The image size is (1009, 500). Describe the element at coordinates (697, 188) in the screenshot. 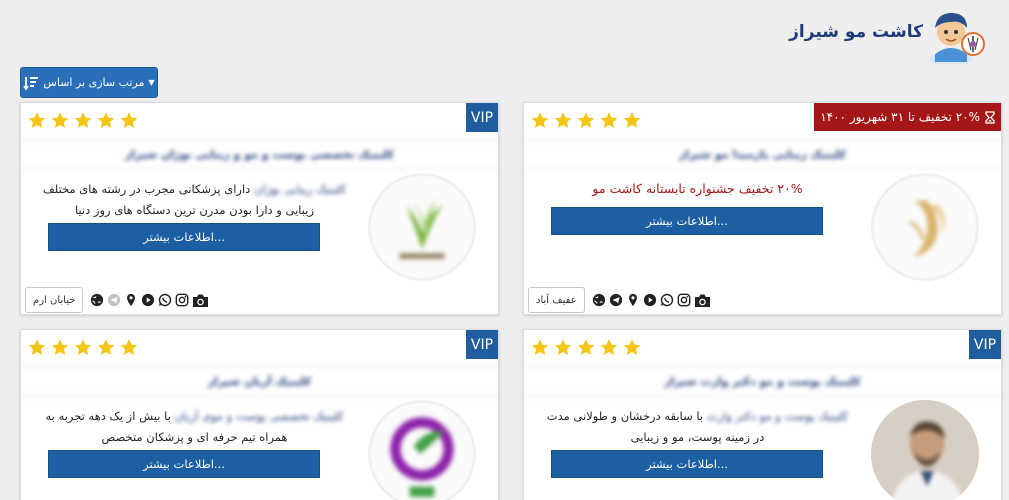

I see `promo-text: ۲۰% تخفیف جشنواره تابستانه کاشت مو` at that location.